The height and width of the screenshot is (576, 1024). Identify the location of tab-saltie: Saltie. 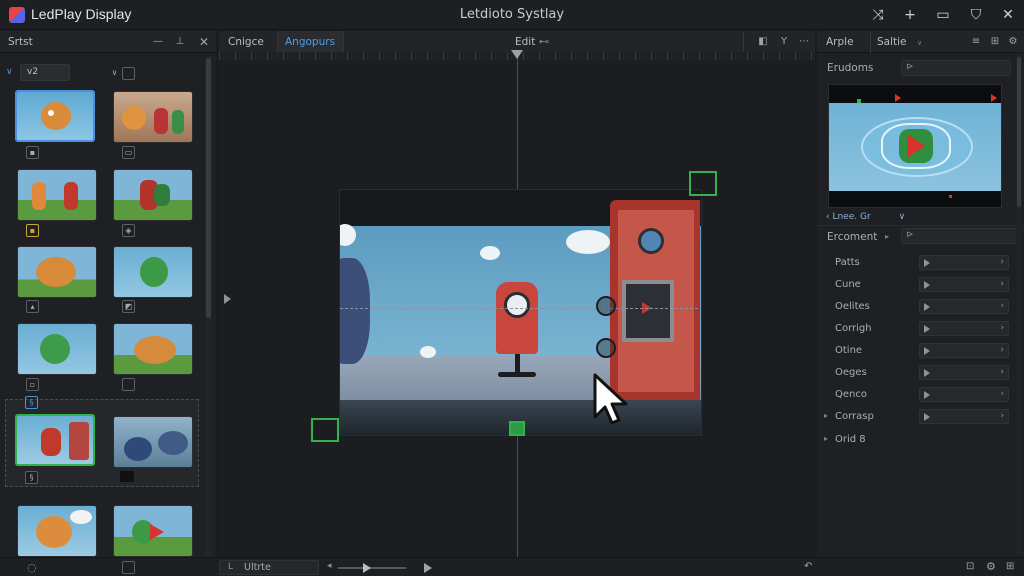
(892, 42).